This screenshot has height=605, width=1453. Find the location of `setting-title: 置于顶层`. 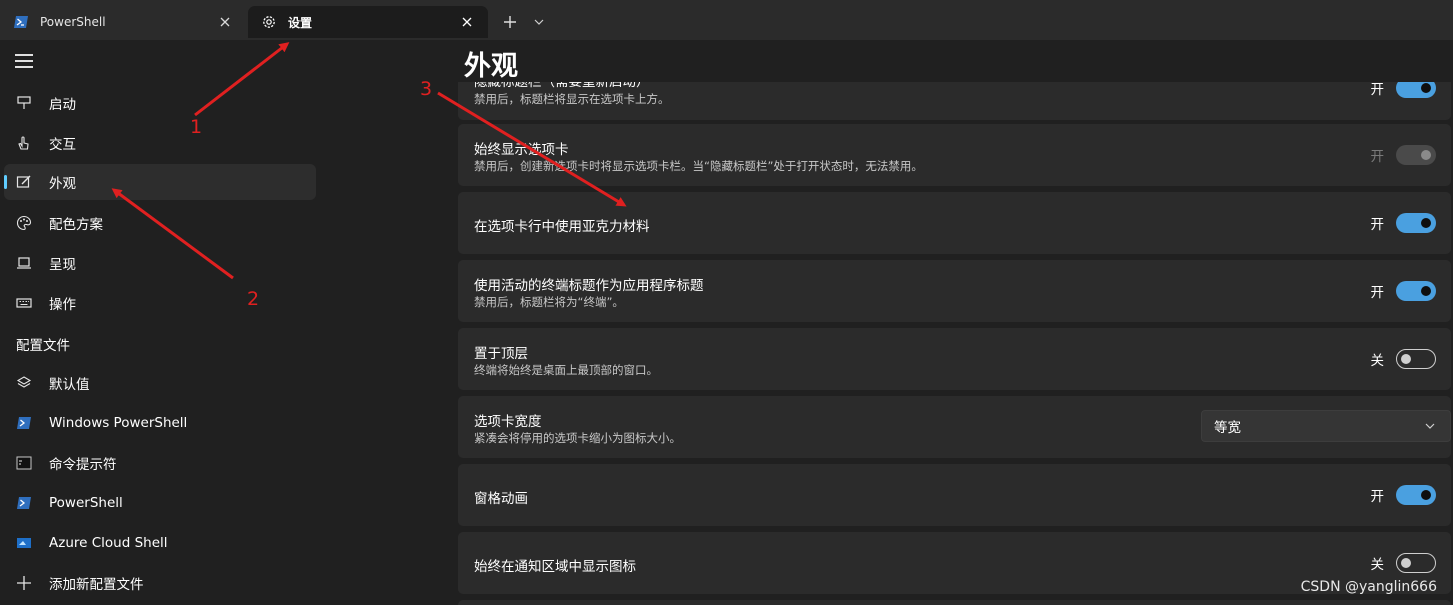

setting-title: 置于顶层 is located at coordinates (501, 354).